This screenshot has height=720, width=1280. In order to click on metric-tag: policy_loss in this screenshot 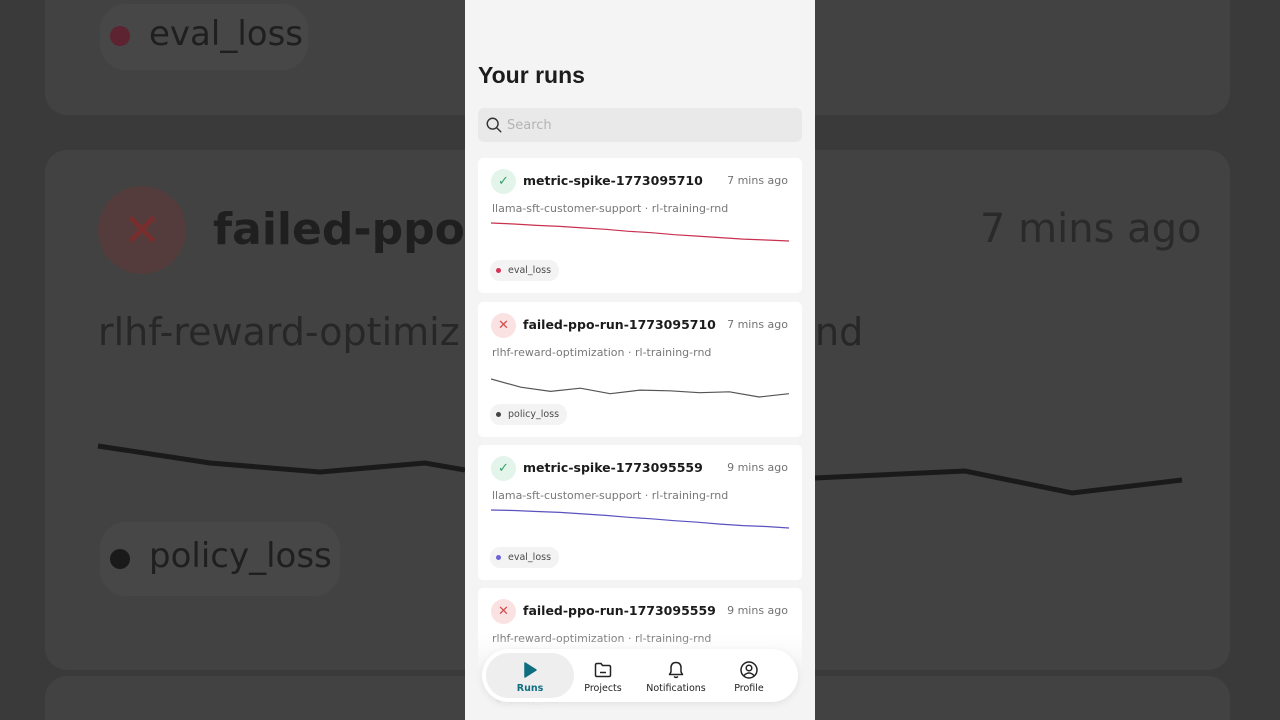, I will do `click(529, 414)`.